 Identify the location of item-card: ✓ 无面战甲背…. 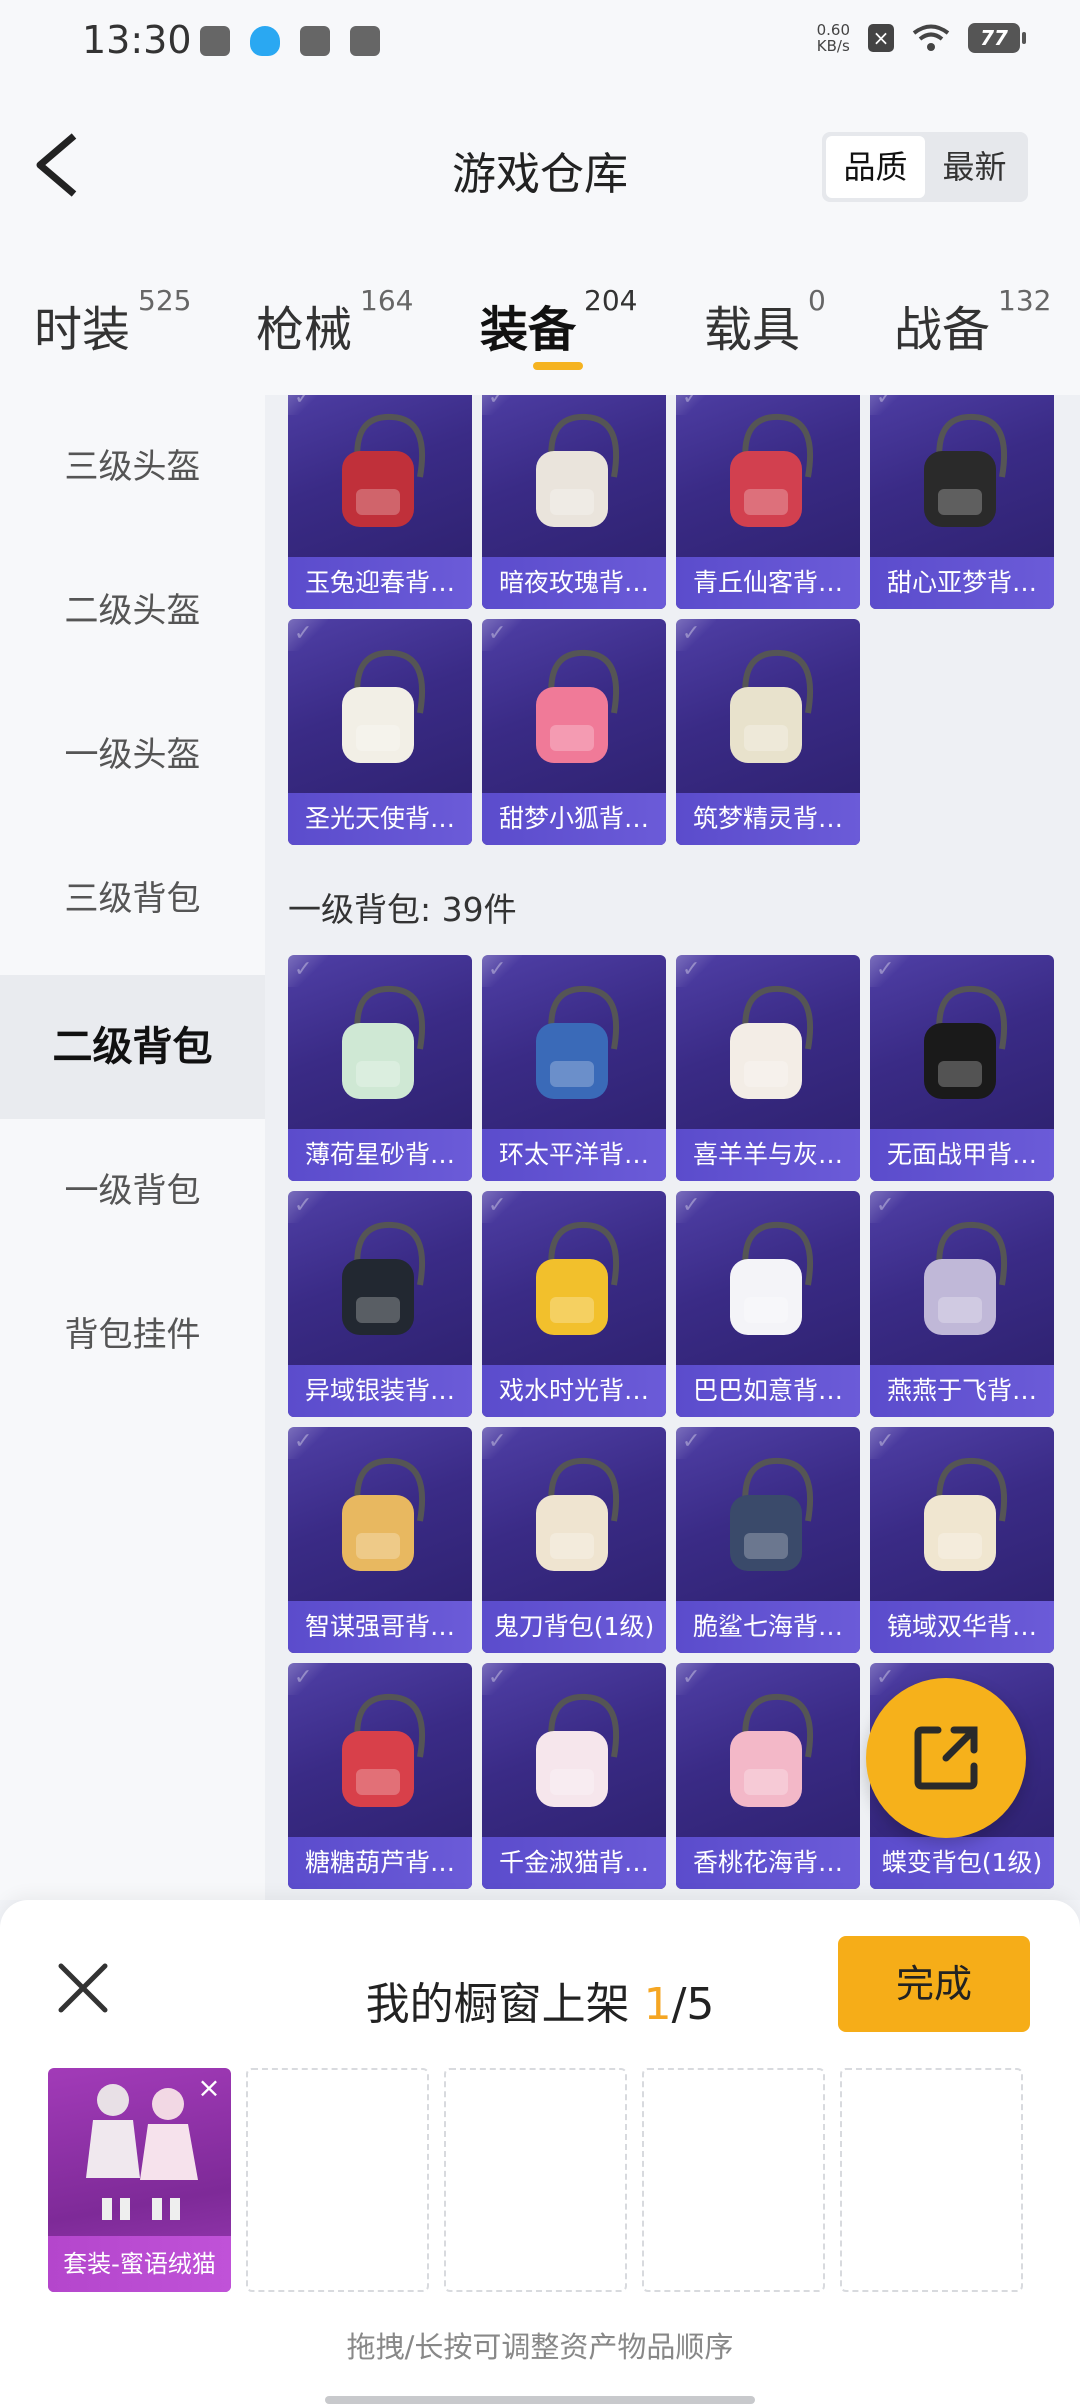
(962, 1068).